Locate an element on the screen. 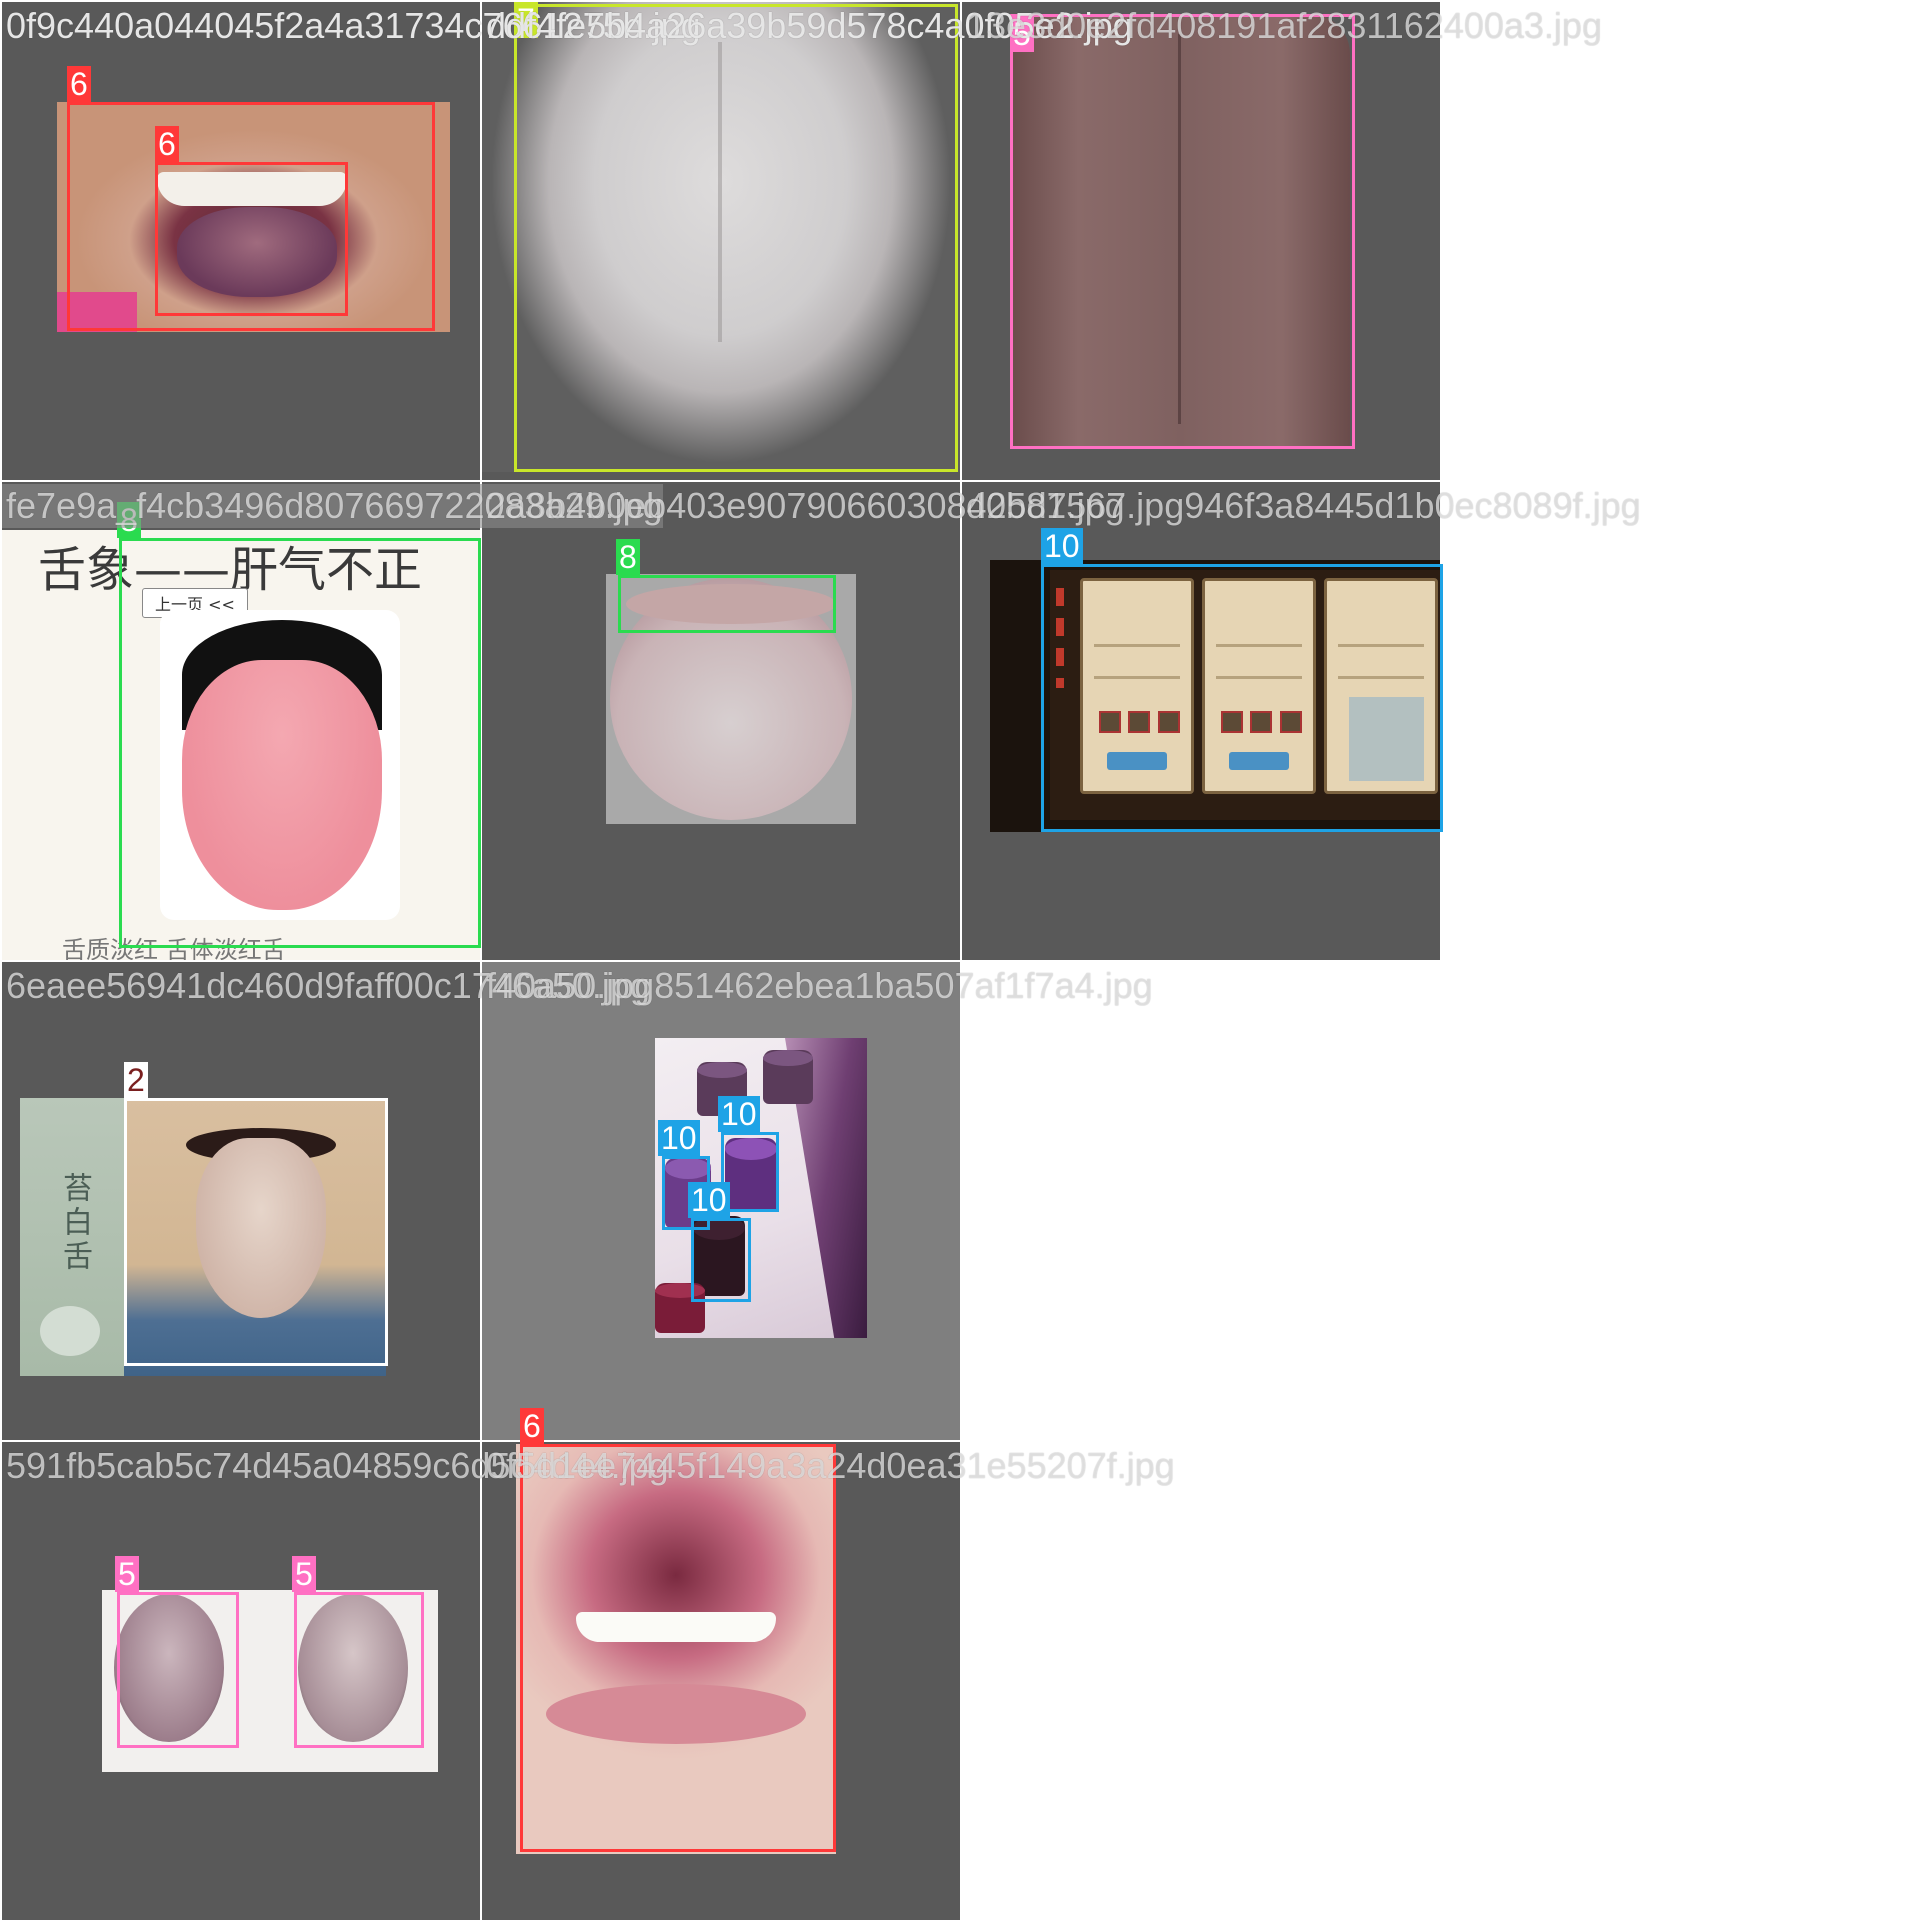 This screenshot has width=1920, height=1920. tile-2: ddf4fe5b4a26a39b59d578c4a0f05e2.jpg 7 is located at coordinates (807, 241).